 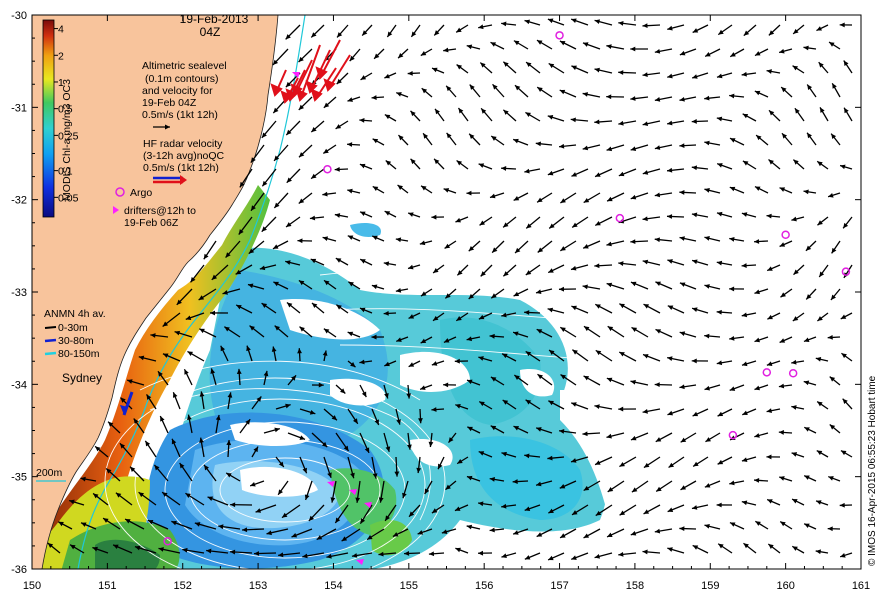 I want to click on lat-tick-label: -31, so click(x=19, y=108).